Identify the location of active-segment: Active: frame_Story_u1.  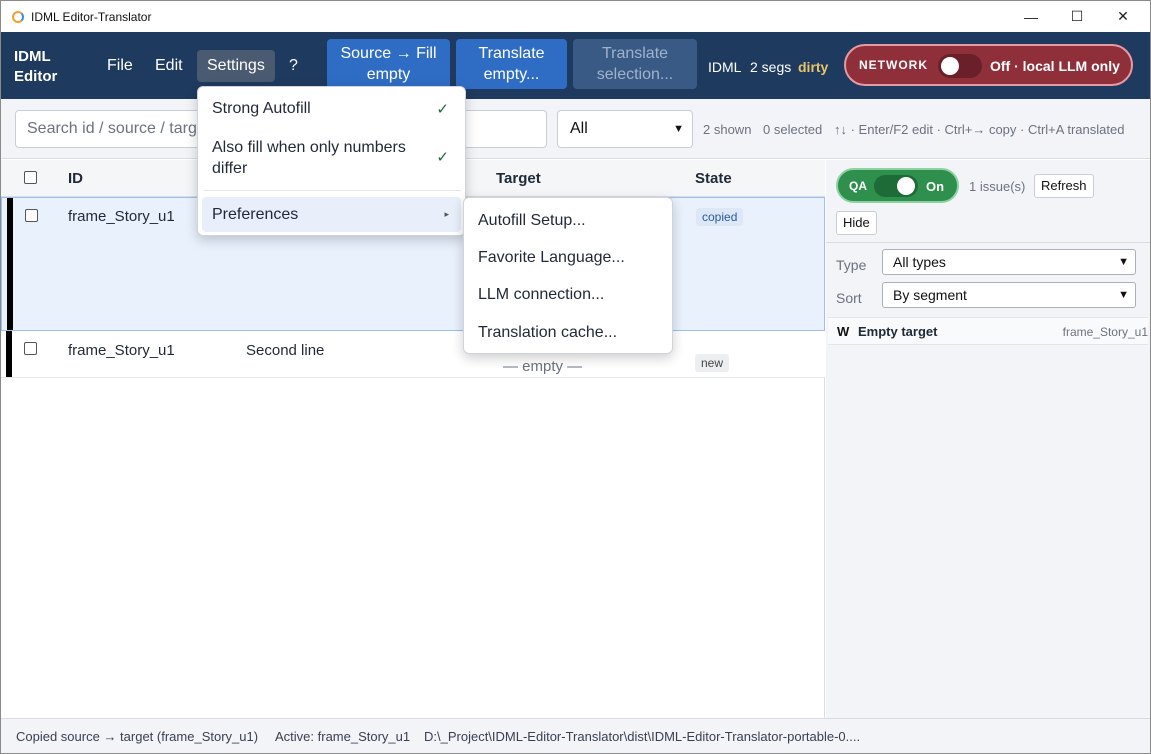
(343, 736).